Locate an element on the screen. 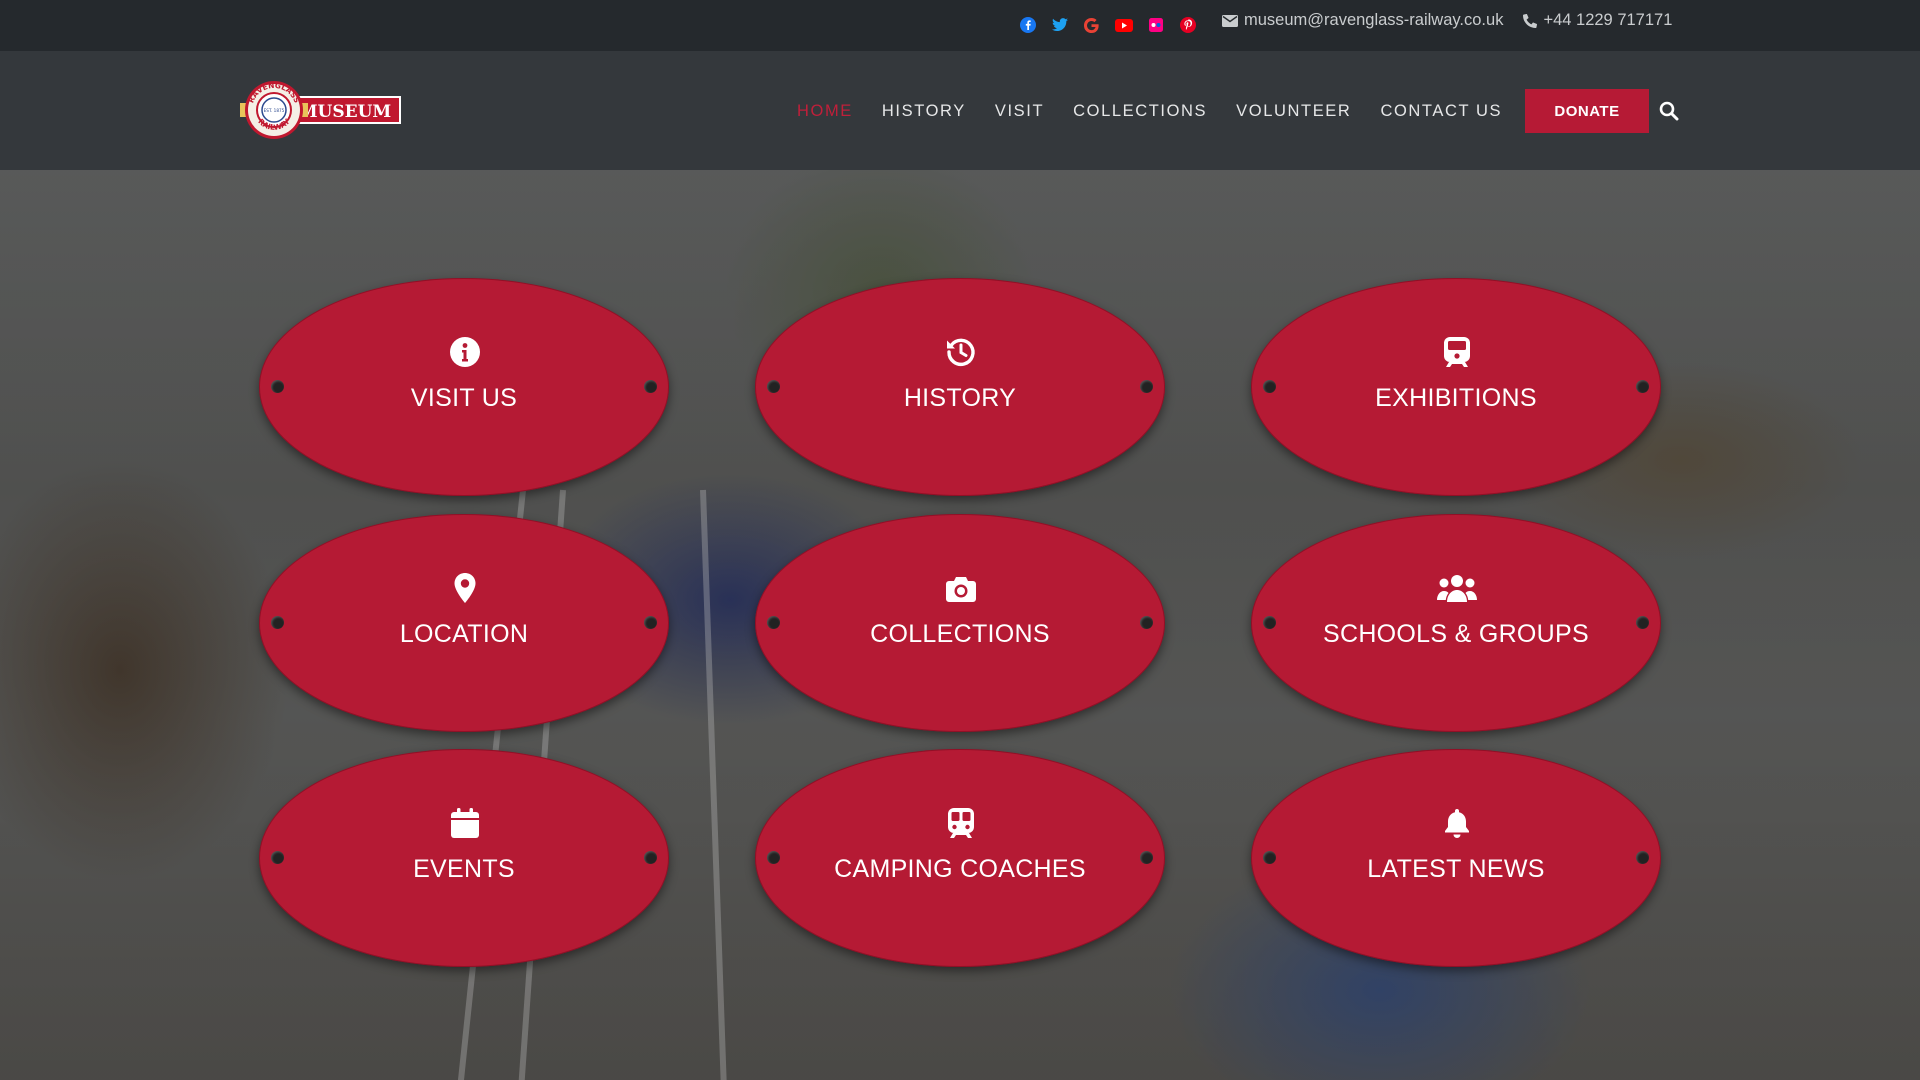 The image size is (1920, 1080). email-text: museum@ravenglass-railway.co.uk is located at coordinates (1374, 20).